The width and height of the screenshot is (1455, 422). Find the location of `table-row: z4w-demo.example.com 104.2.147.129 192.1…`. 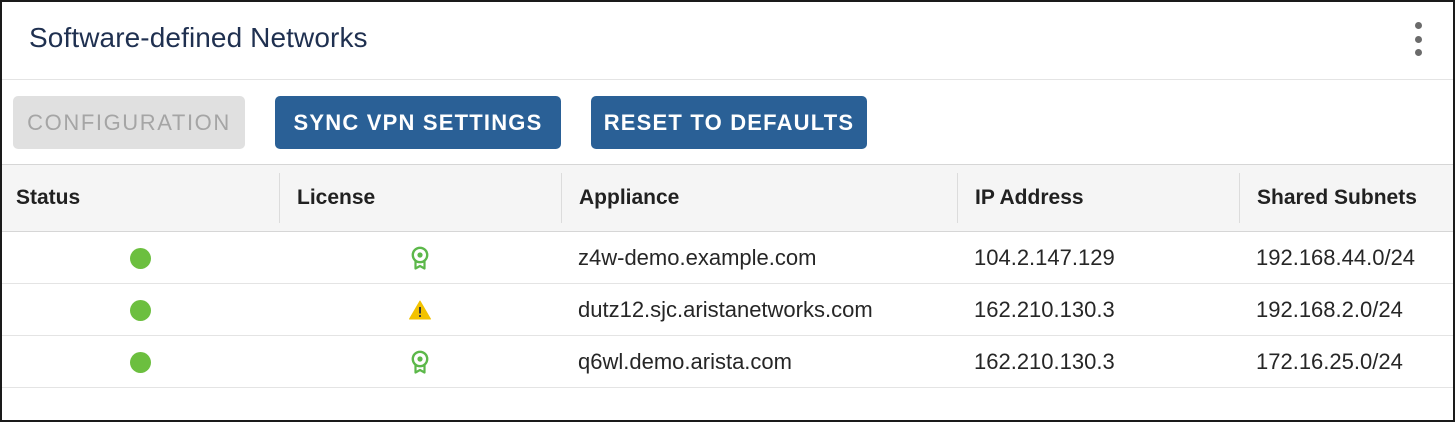

table-row: z4w-demo.example.com 104.2.147.129 192.1… is located at coordinates (727, 258).